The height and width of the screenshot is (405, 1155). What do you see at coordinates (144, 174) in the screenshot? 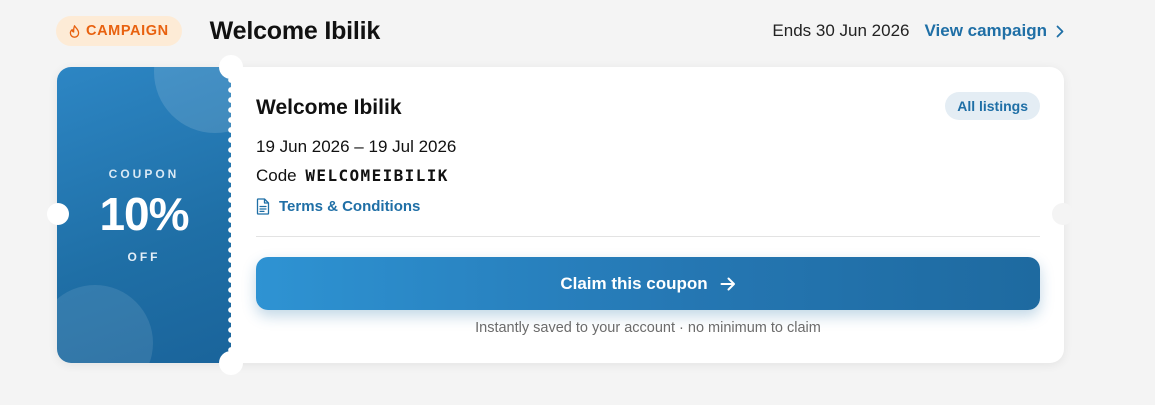
I see `coupon-stub-label: COUPON` at bounding box center [144, 174].